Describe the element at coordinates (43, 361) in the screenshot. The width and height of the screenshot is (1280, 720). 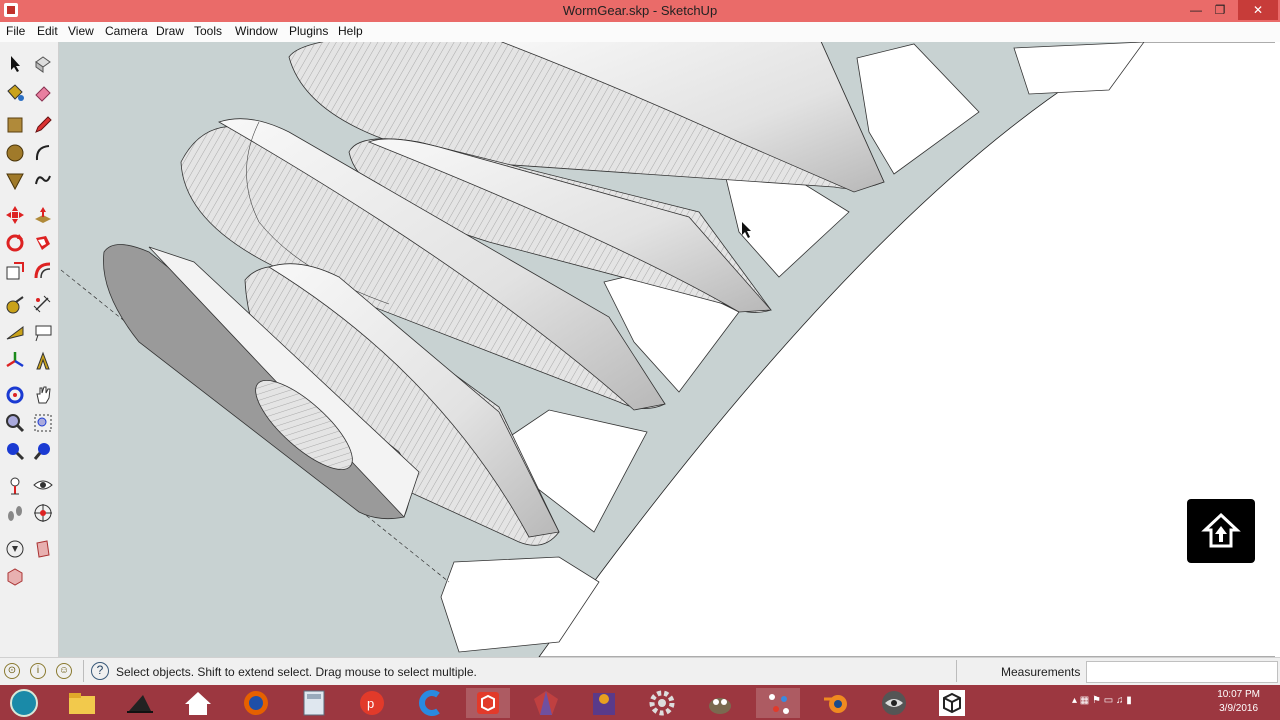
I see `3d-text-icon` at that location.